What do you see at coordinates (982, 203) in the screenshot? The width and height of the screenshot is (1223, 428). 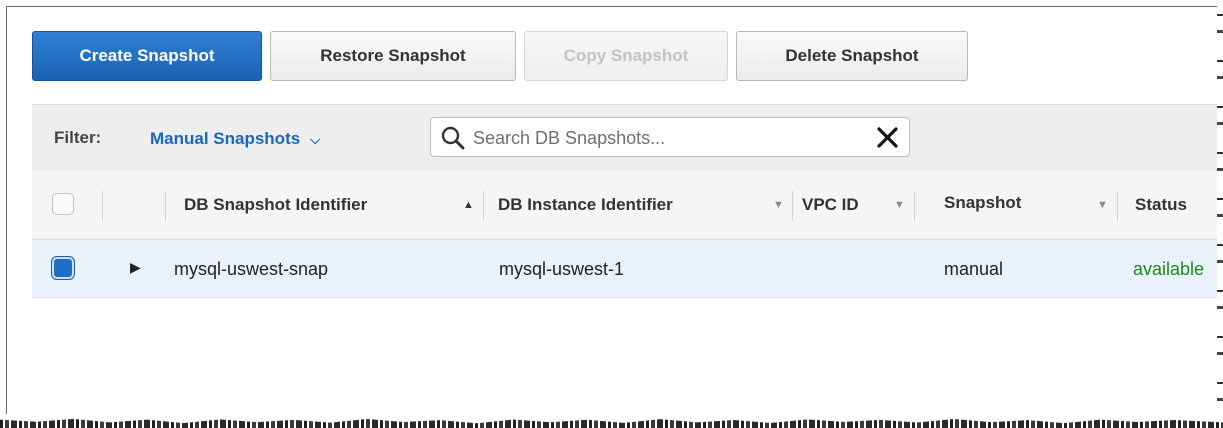 I see `column-header-snapshot: Snapshot` at bounding box center [982, 203].